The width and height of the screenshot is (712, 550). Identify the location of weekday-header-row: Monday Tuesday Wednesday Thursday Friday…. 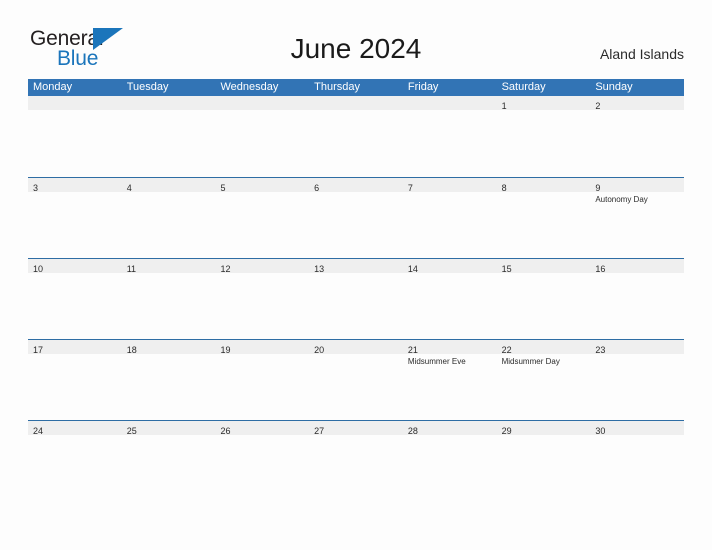
(356, 87).